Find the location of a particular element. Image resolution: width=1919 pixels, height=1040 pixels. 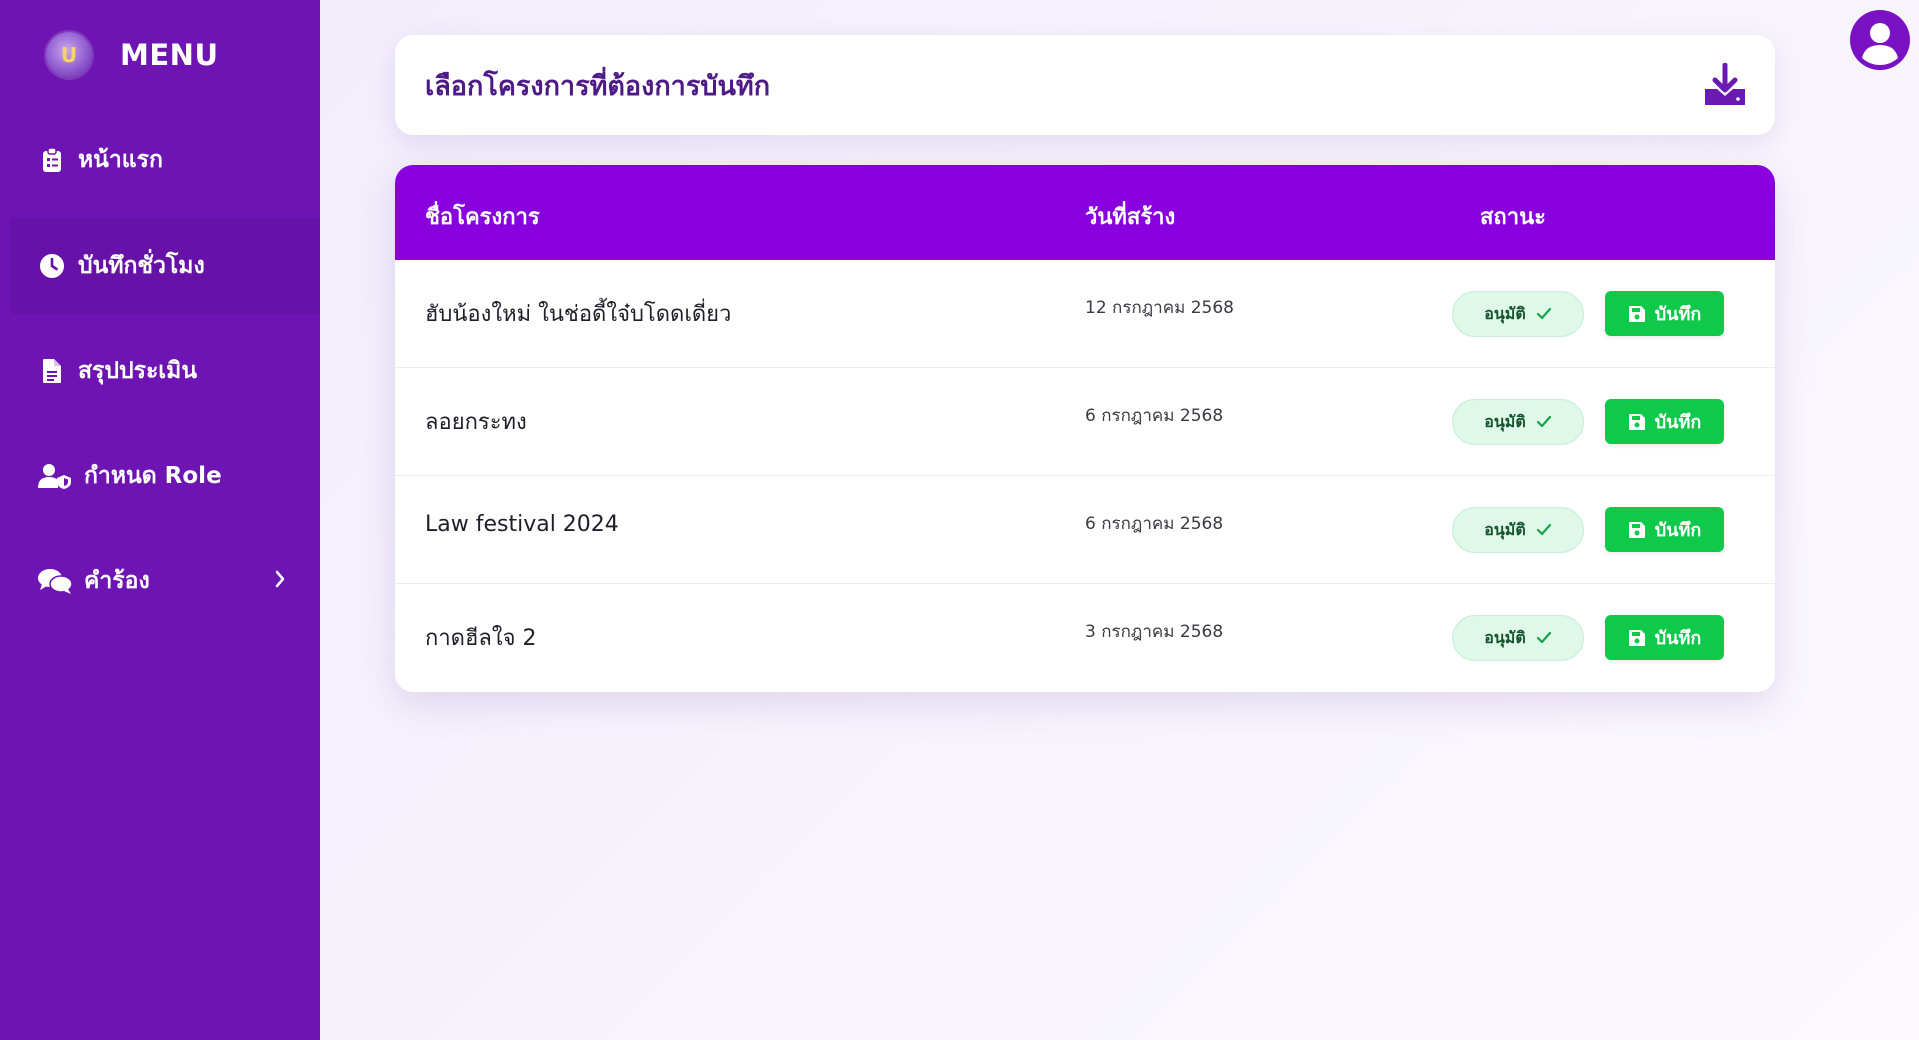

column-header-status: สถานะ is located at coordinates (1513, 217).